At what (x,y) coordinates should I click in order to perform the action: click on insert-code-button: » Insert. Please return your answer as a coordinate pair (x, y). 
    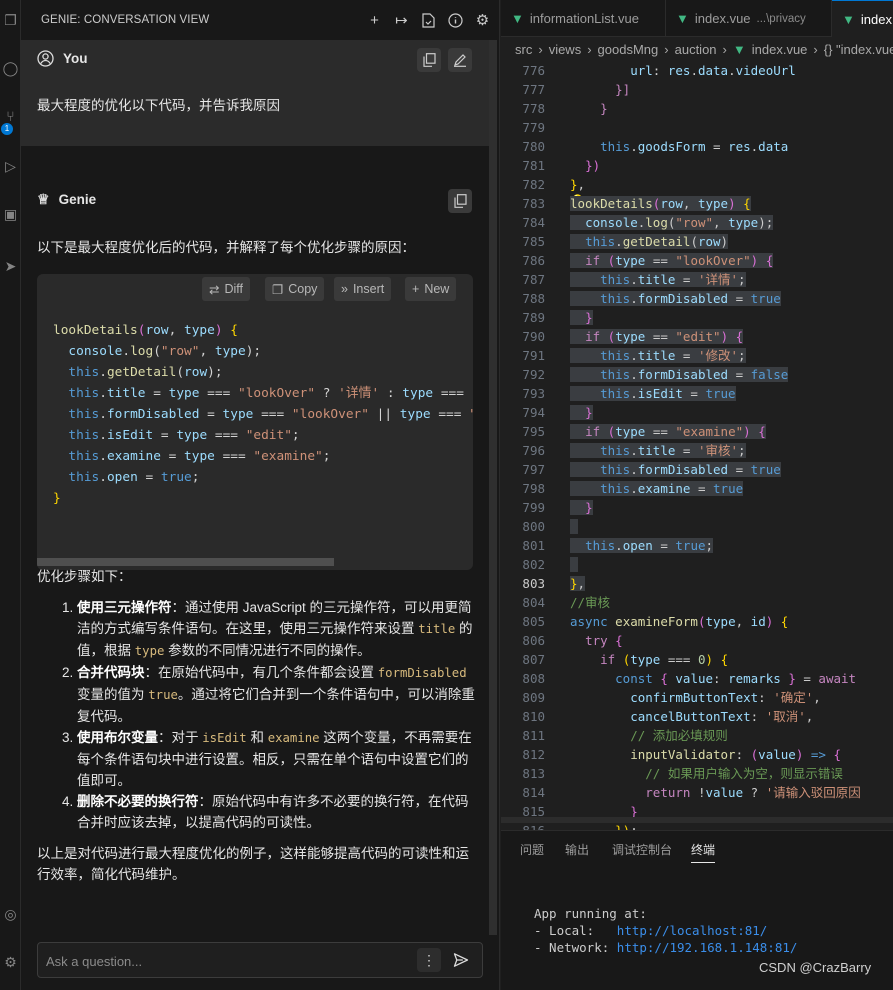
    Looking at the image, I should click on (363, 289).